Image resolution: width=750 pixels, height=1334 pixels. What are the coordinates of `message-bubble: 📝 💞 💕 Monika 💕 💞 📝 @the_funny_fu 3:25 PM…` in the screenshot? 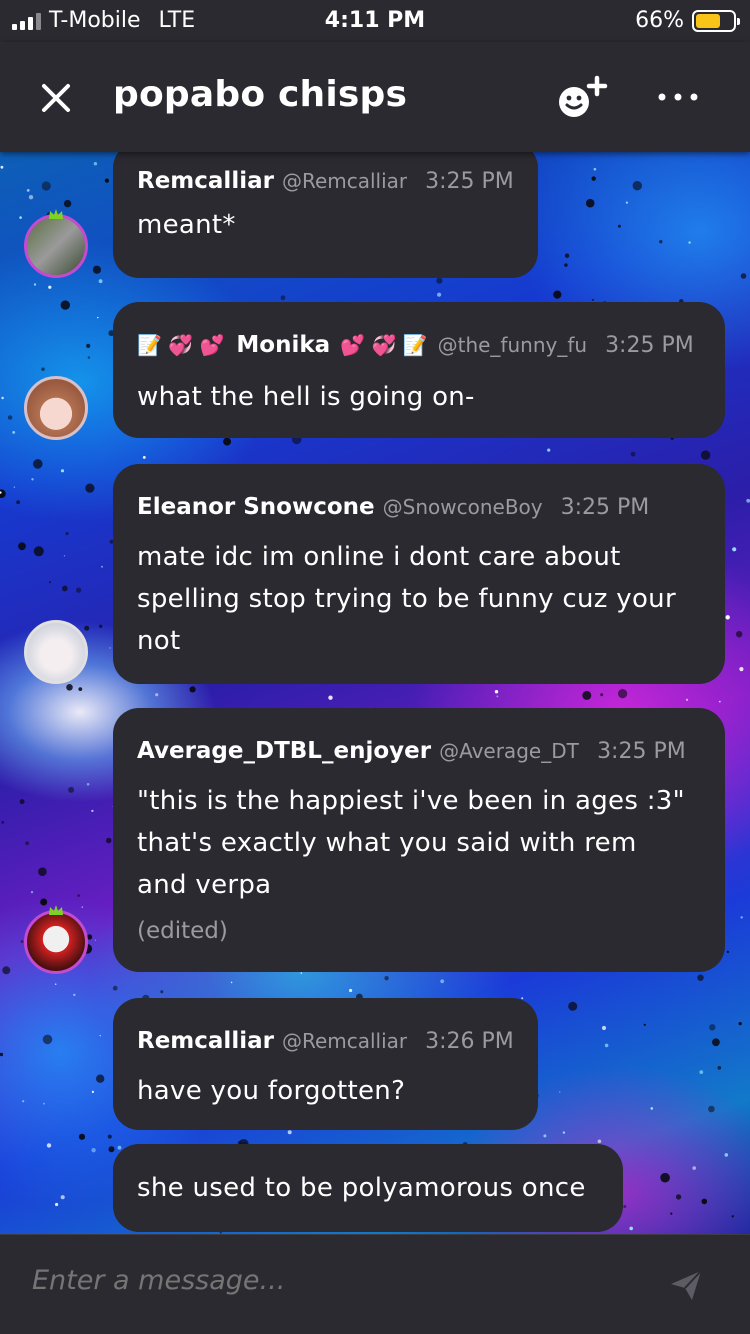 It's located at (419, 370).